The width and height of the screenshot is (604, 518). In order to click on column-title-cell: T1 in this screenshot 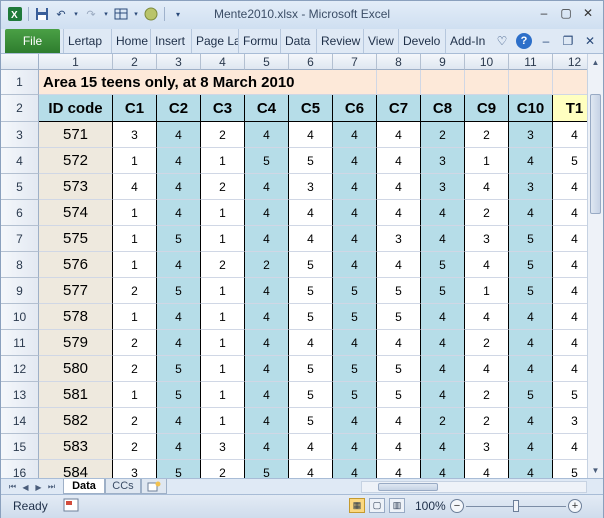, I will do `click(570, 108)`.